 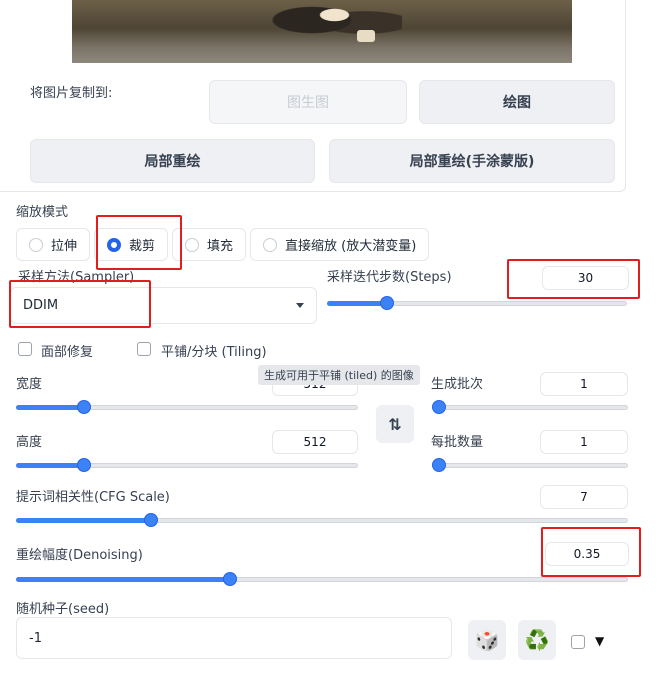 What do you see at coordinates (234, 638) in the screenshot?
I see `seed-input: -1` at bounding box center [234, 638].